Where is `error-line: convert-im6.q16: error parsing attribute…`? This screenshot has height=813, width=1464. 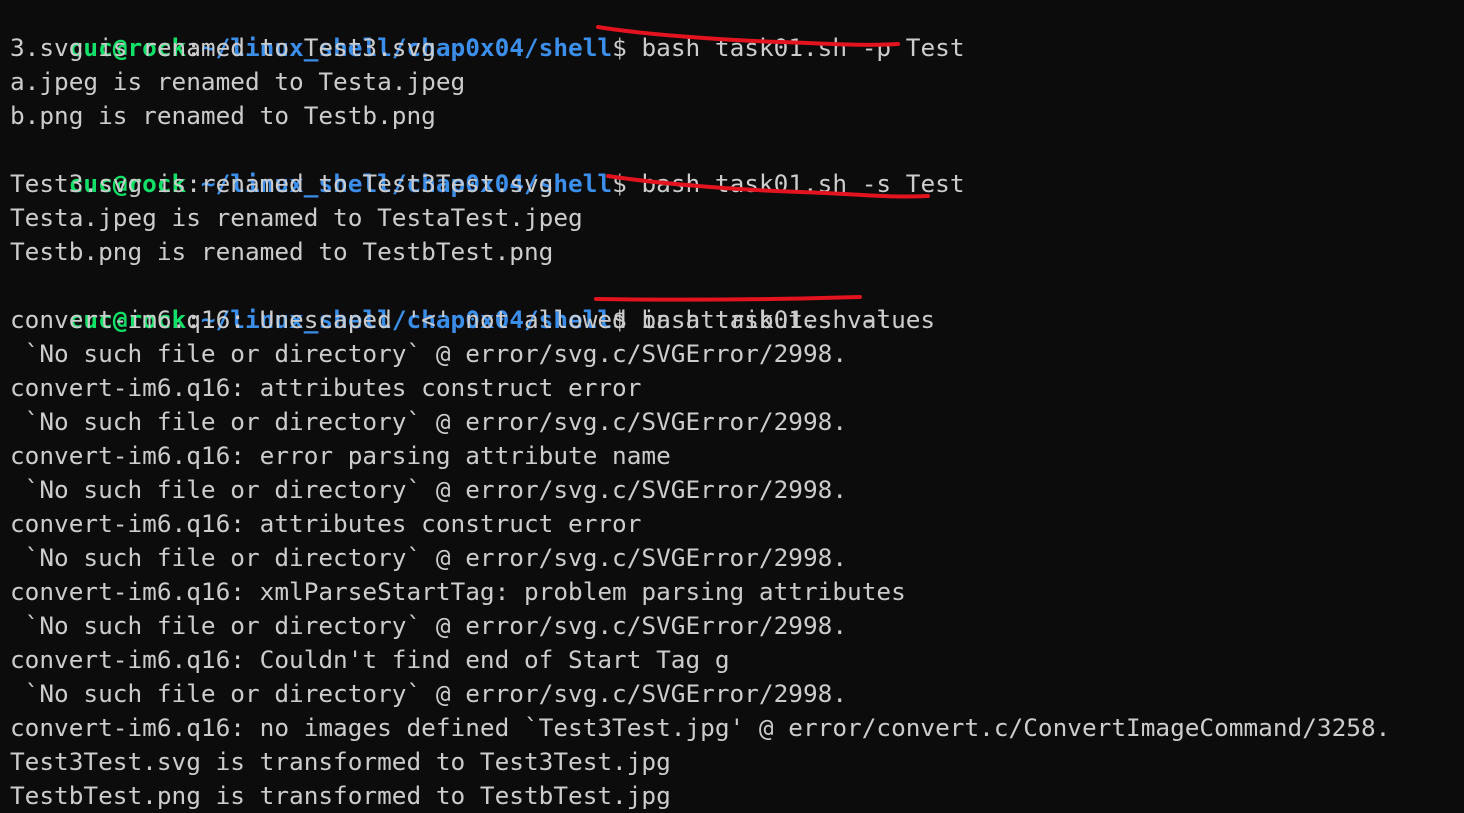 error-line: convert-im6.q16: error parsing attribute… is located at coordinates (340, 455).